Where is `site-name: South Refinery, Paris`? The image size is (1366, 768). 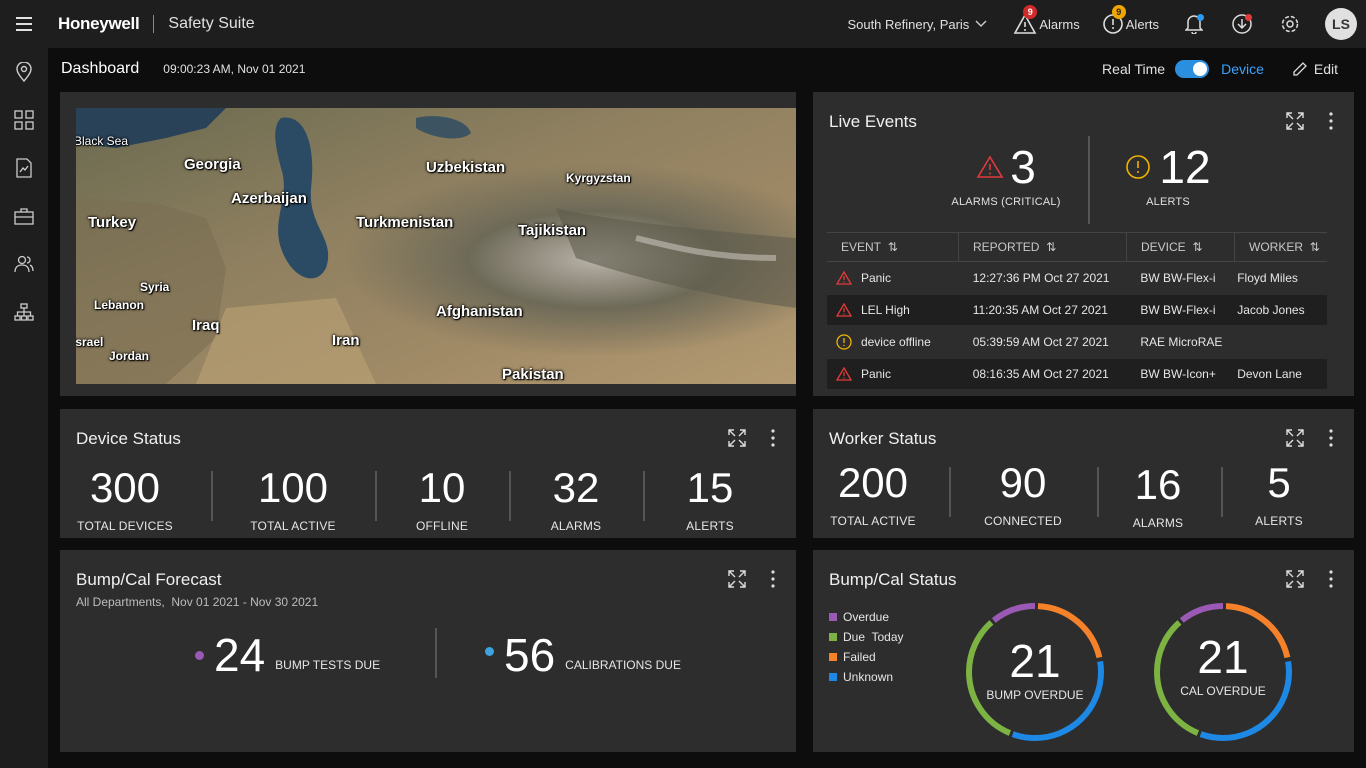 site-name: South Refinery, Paris is located at coordinates (908, 24).